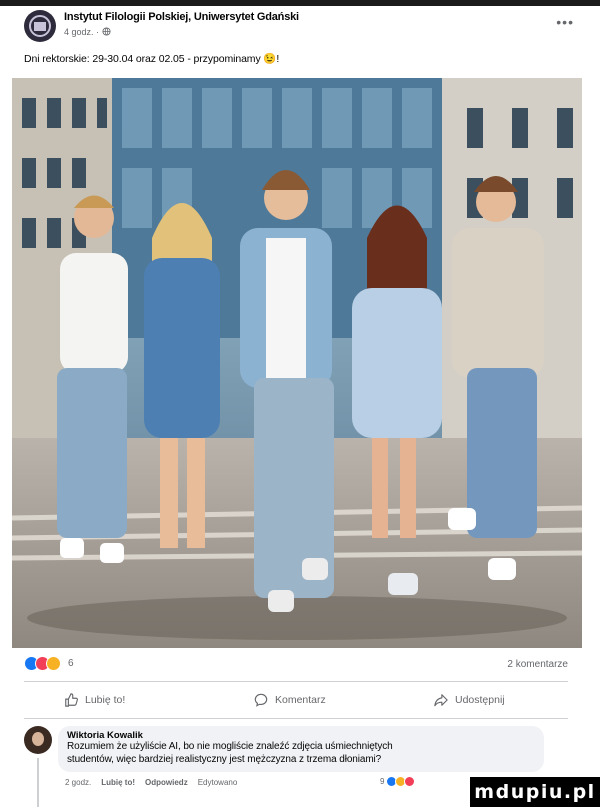  I want to click on comment-actions: 2 godz. Lubię to! Odpowiedz Edytowano, so click(151, 782).